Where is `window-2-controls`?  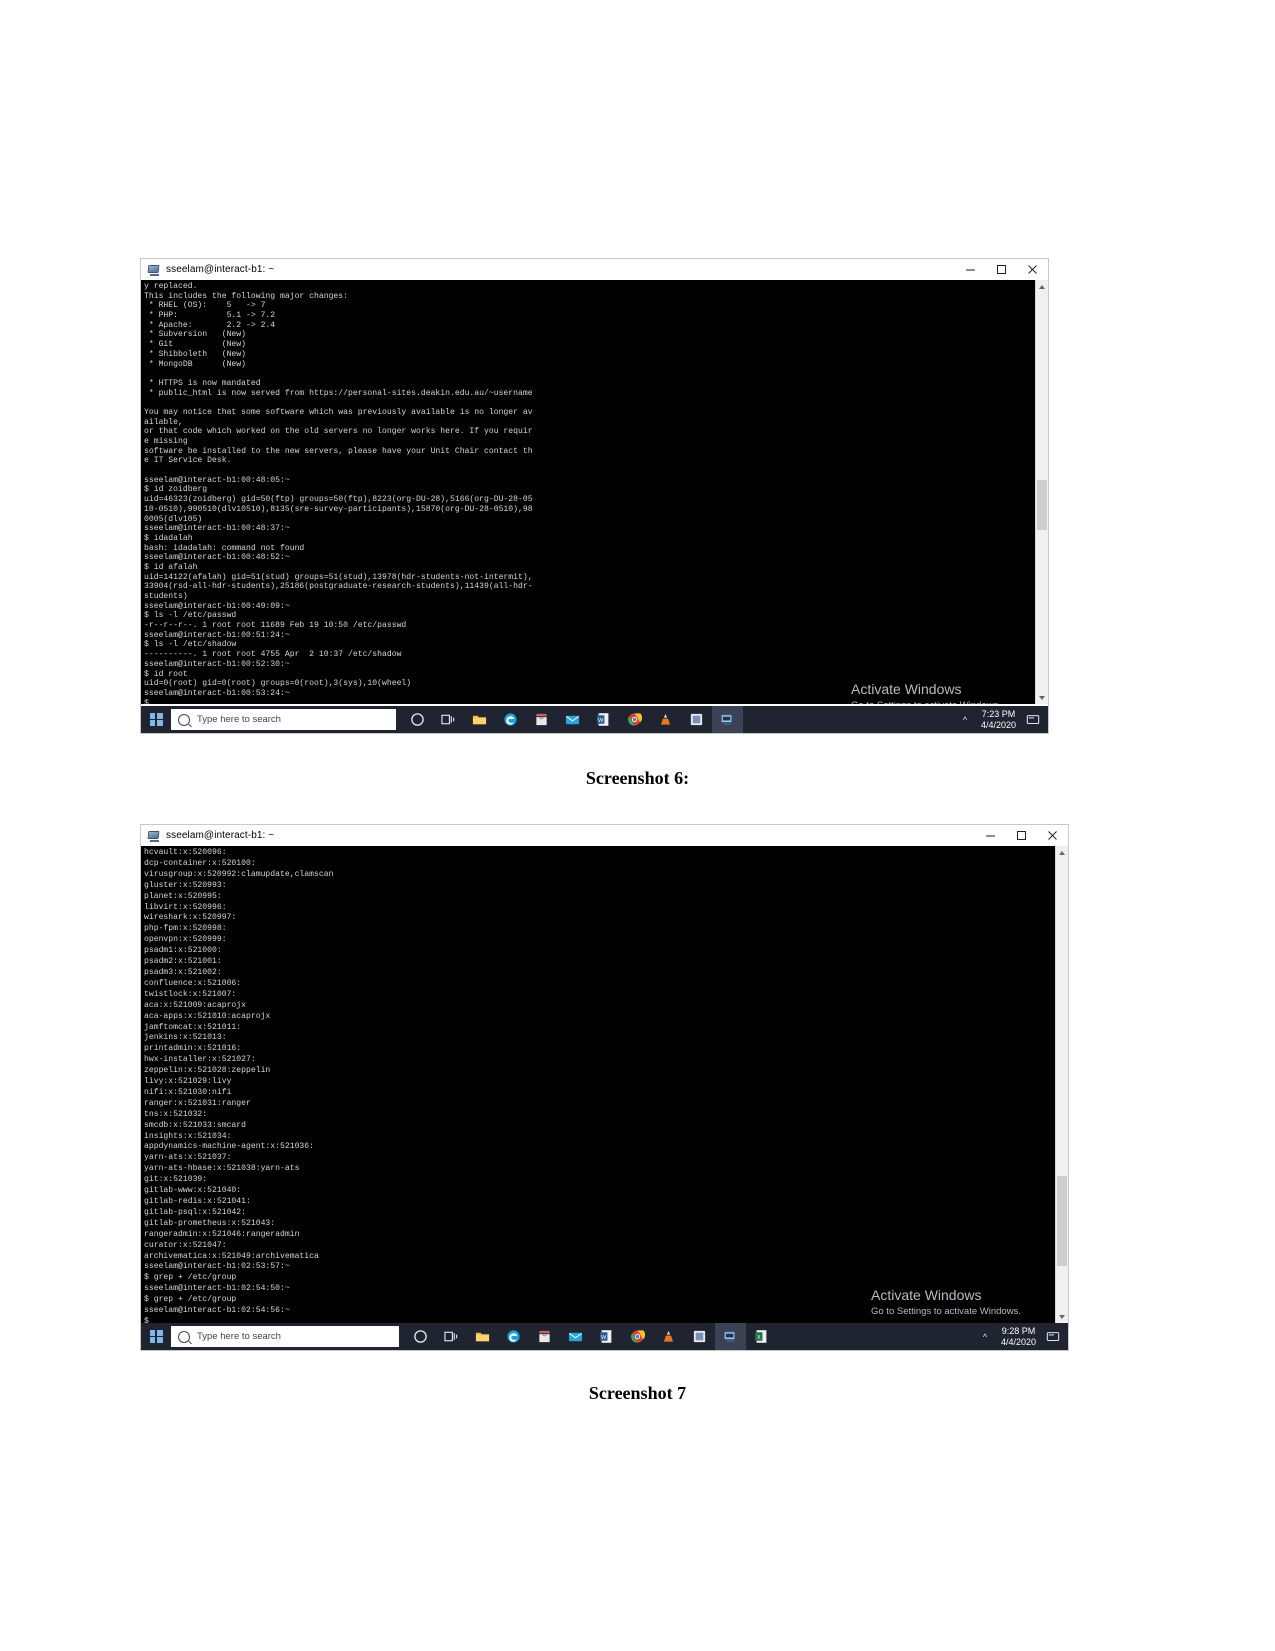 window-2-controls is located at coordinates (1021, 835).